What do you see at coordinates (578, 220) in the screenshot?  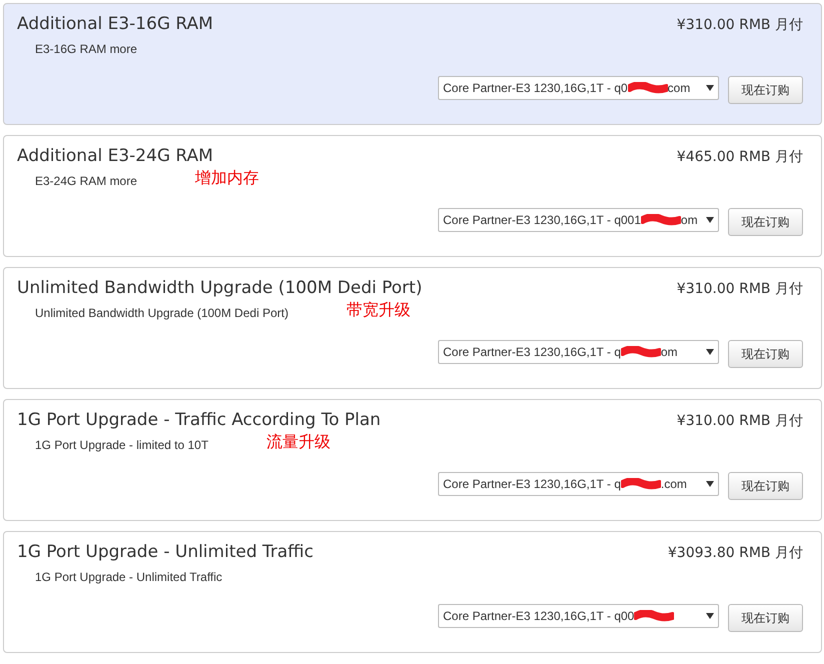 I see `server-dropdown: Core Partner-E3 1230,16G,1T - q001 om` at bounding box center [578, 220].